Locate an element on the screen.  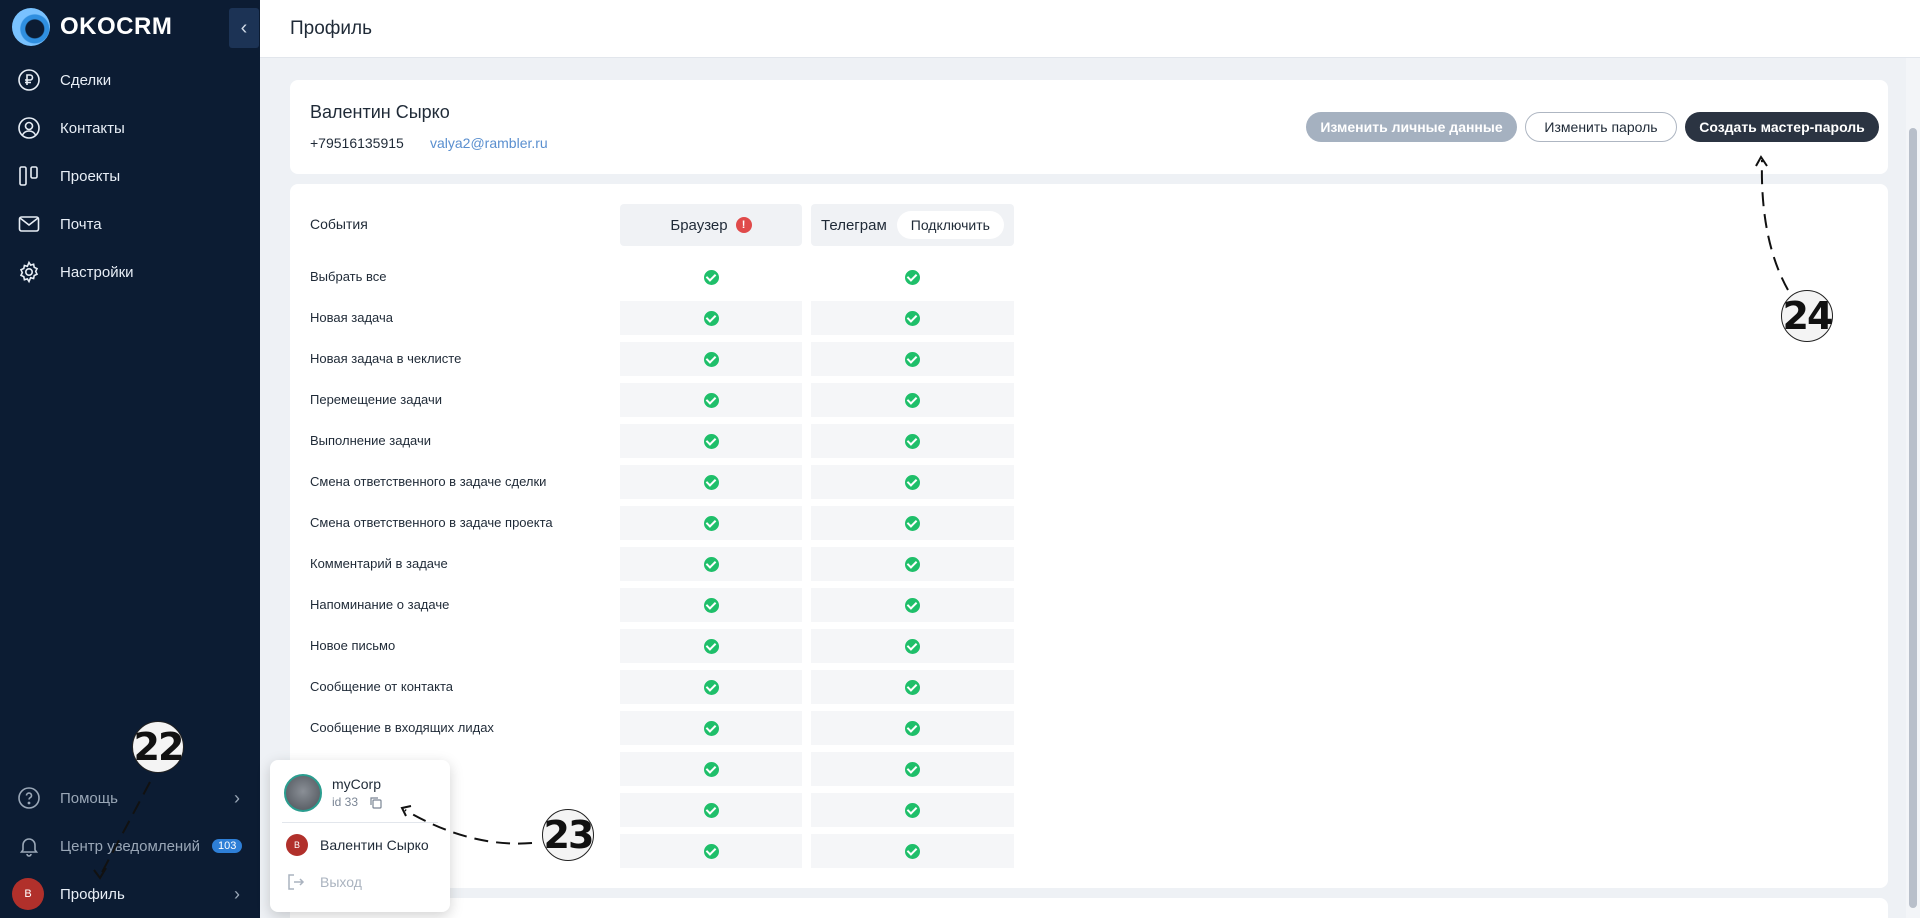
sidebar-item-label: Проекты is located at coordinates (90, 176).